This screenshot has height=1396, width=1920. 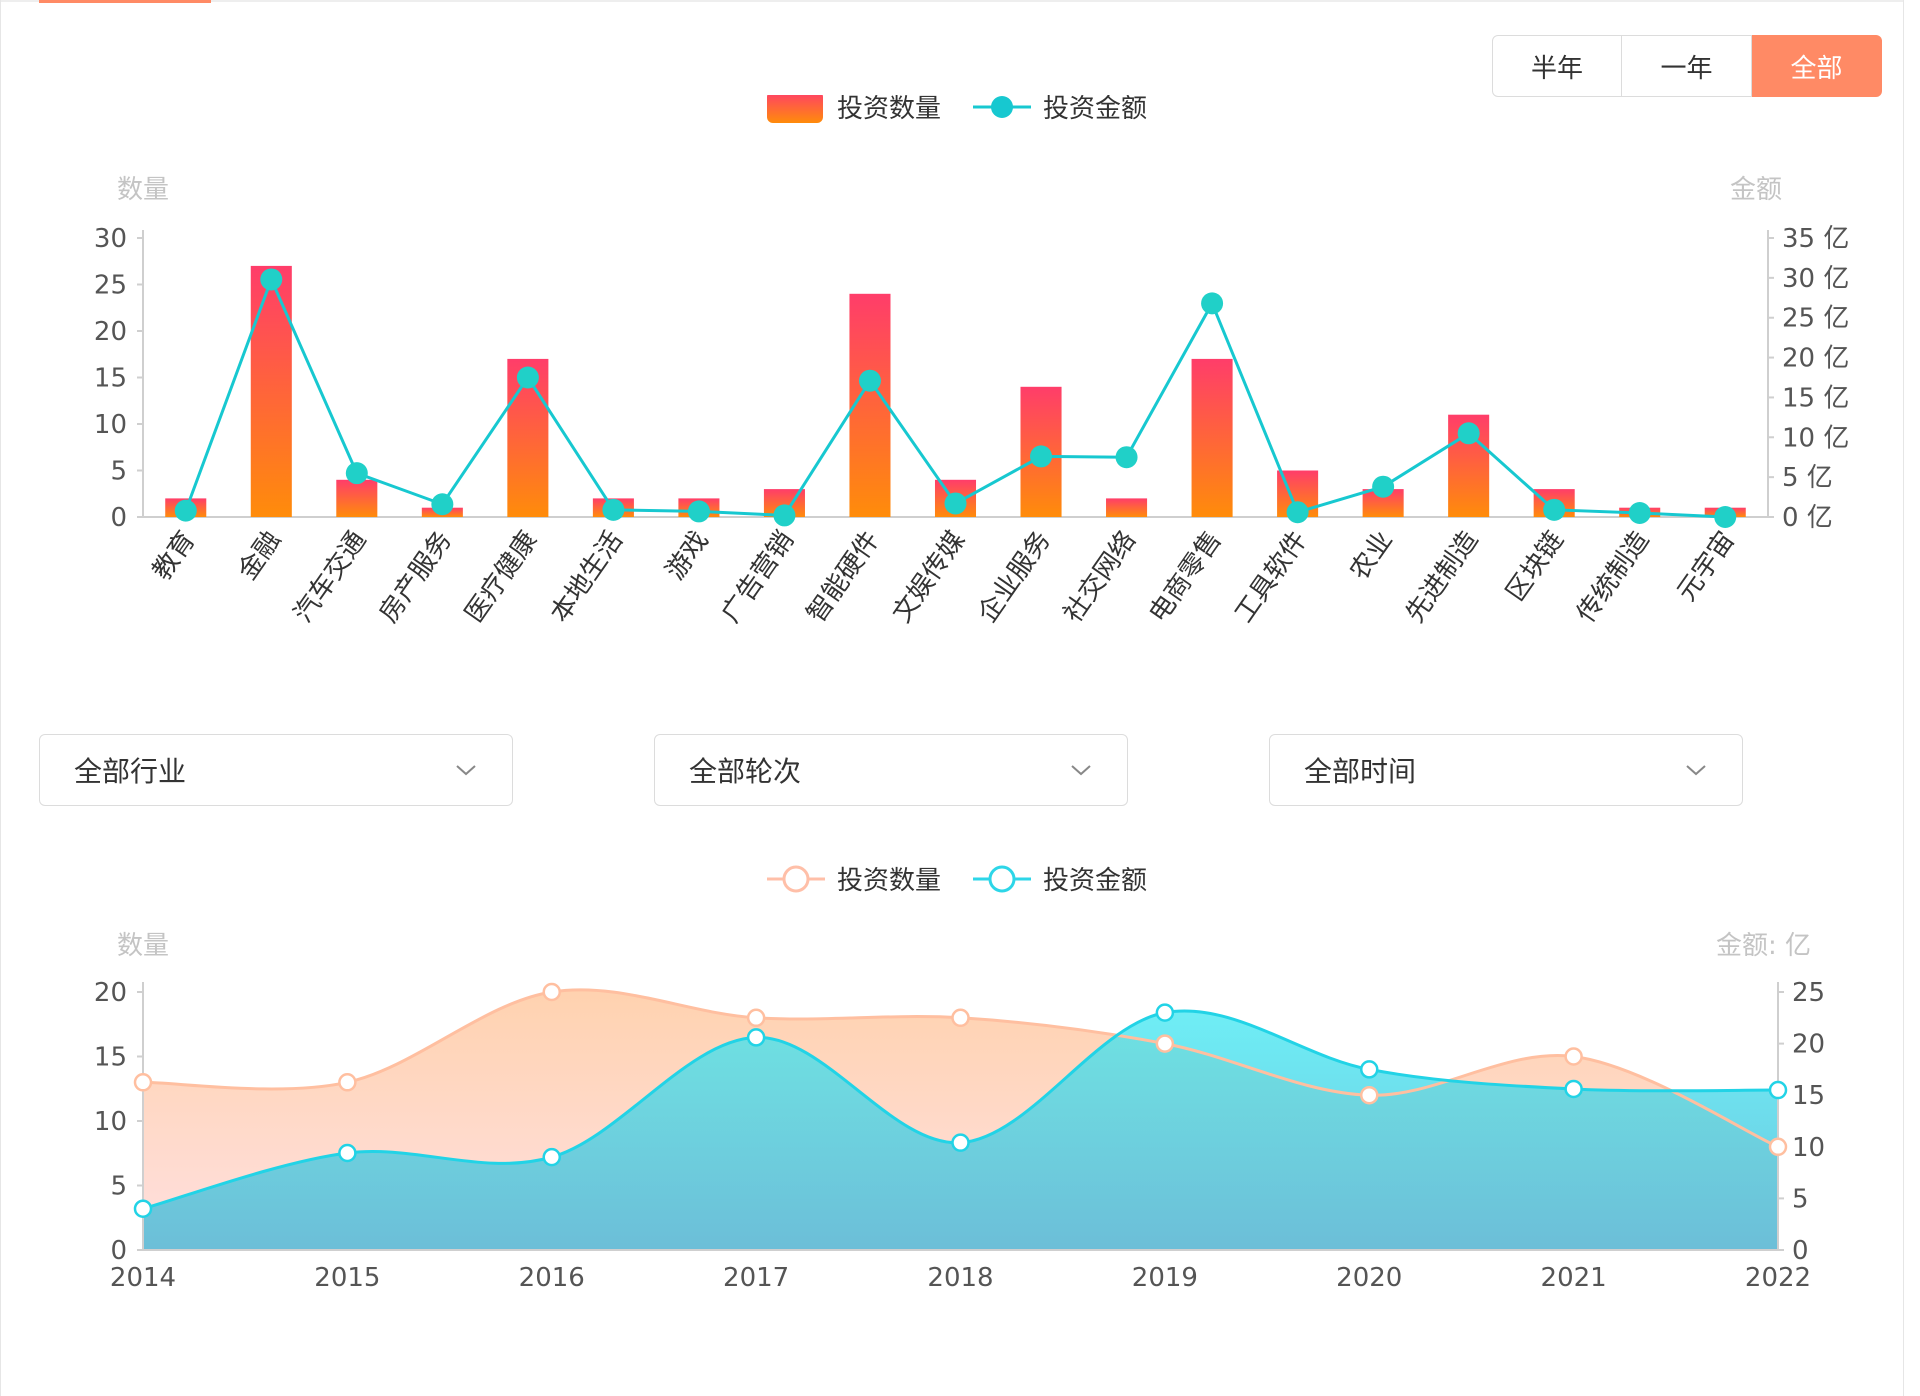 What do you see at coordinates (527, 377) in the screenshot?
I see `amount-point-医疗健康` at bounding box center [527, 377].